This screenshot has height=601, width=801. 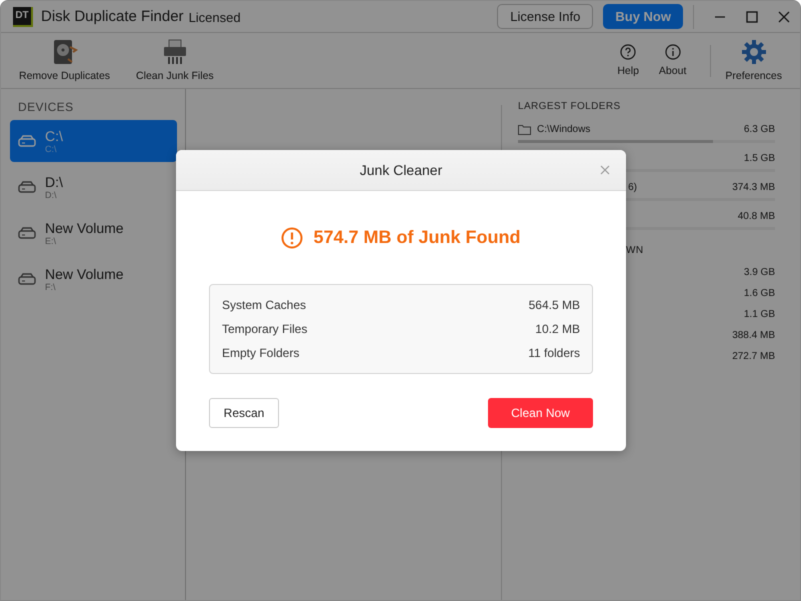 What do you see at coordinates (759, 129) in the screenshot?
I see `folder-size: 6.3 GB` at bounding box center [759, 129].